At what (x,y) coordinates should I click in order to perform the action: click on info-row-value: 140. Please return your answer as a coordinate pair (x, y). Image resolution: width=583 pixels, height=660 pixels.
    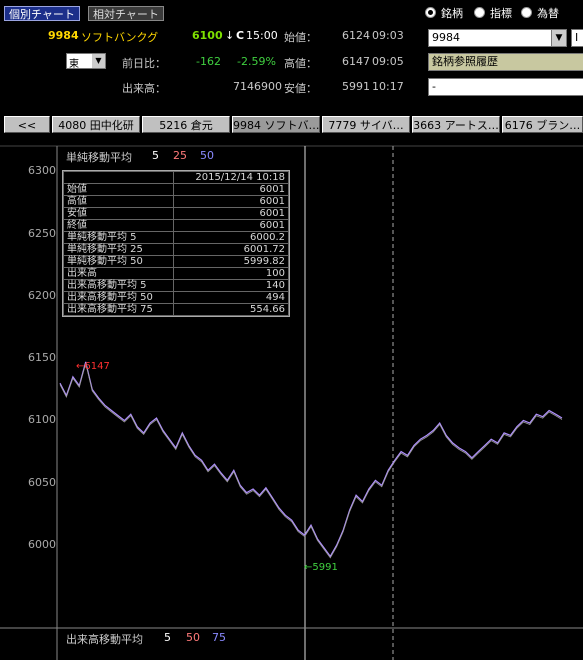
    Looking at the image, I should click on (231, 285).